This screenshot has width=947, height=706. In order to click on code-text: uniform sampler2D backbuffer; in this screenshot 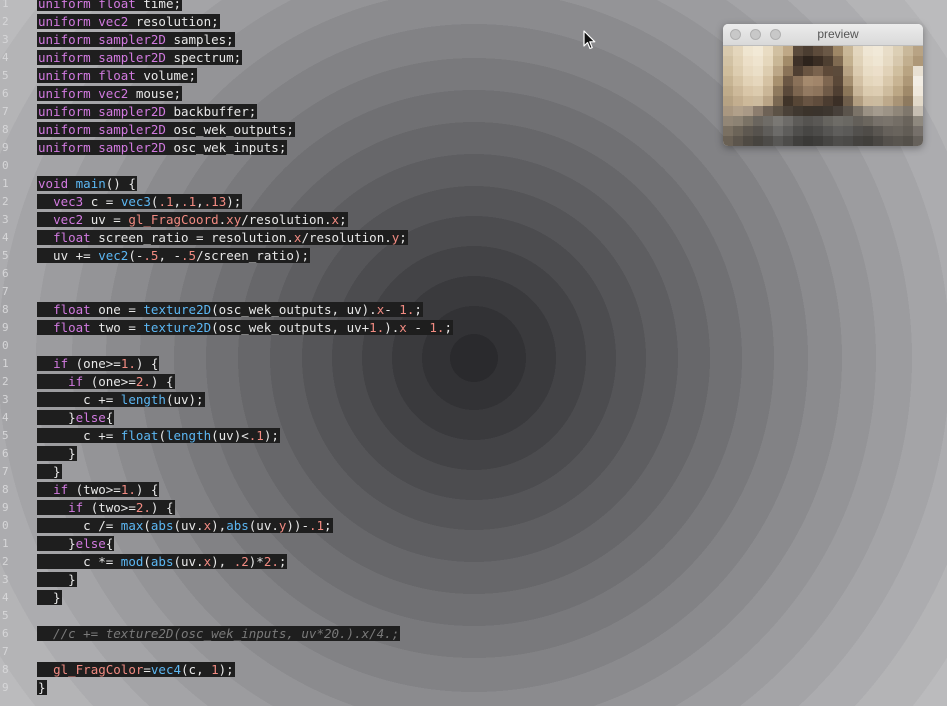, I will do `click(147, 112)`.